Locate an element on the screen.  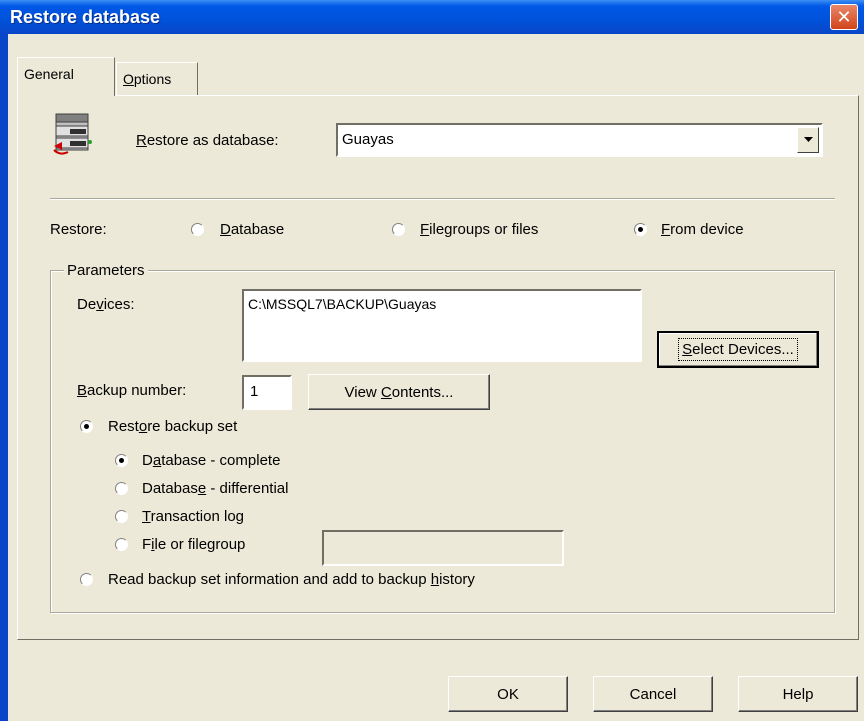
close-button: ✕ is located at coordinates (844, 17).